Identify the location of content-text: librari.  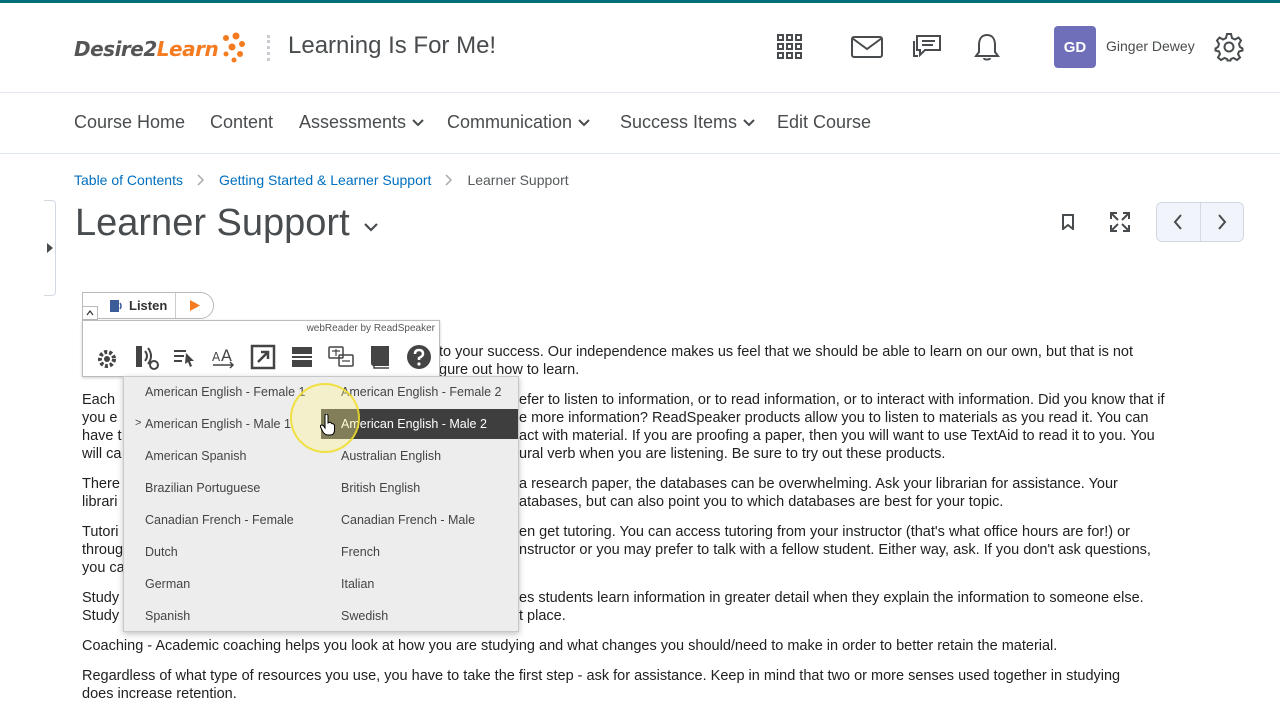
(100, 502).